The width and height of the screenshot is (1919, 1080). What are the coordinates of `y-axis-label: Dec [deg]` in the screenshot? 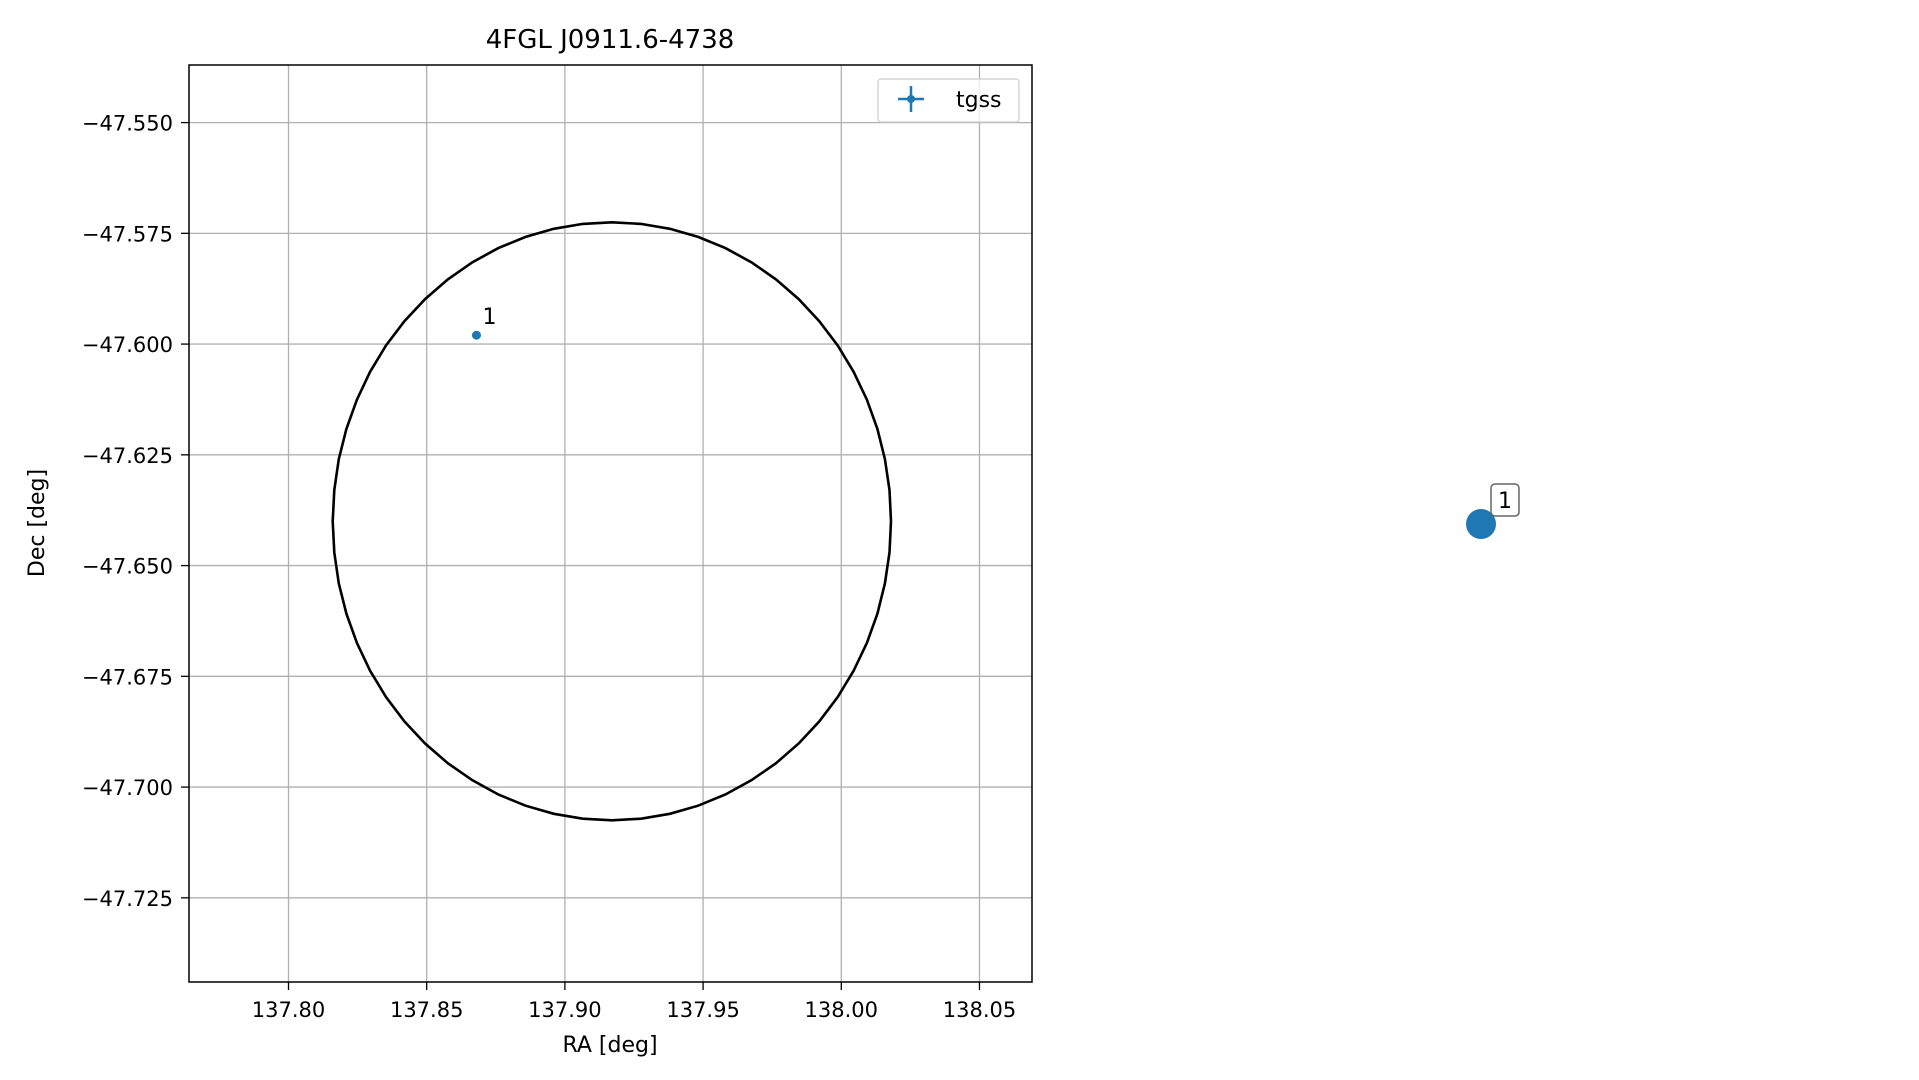 It's located at (37, 523).